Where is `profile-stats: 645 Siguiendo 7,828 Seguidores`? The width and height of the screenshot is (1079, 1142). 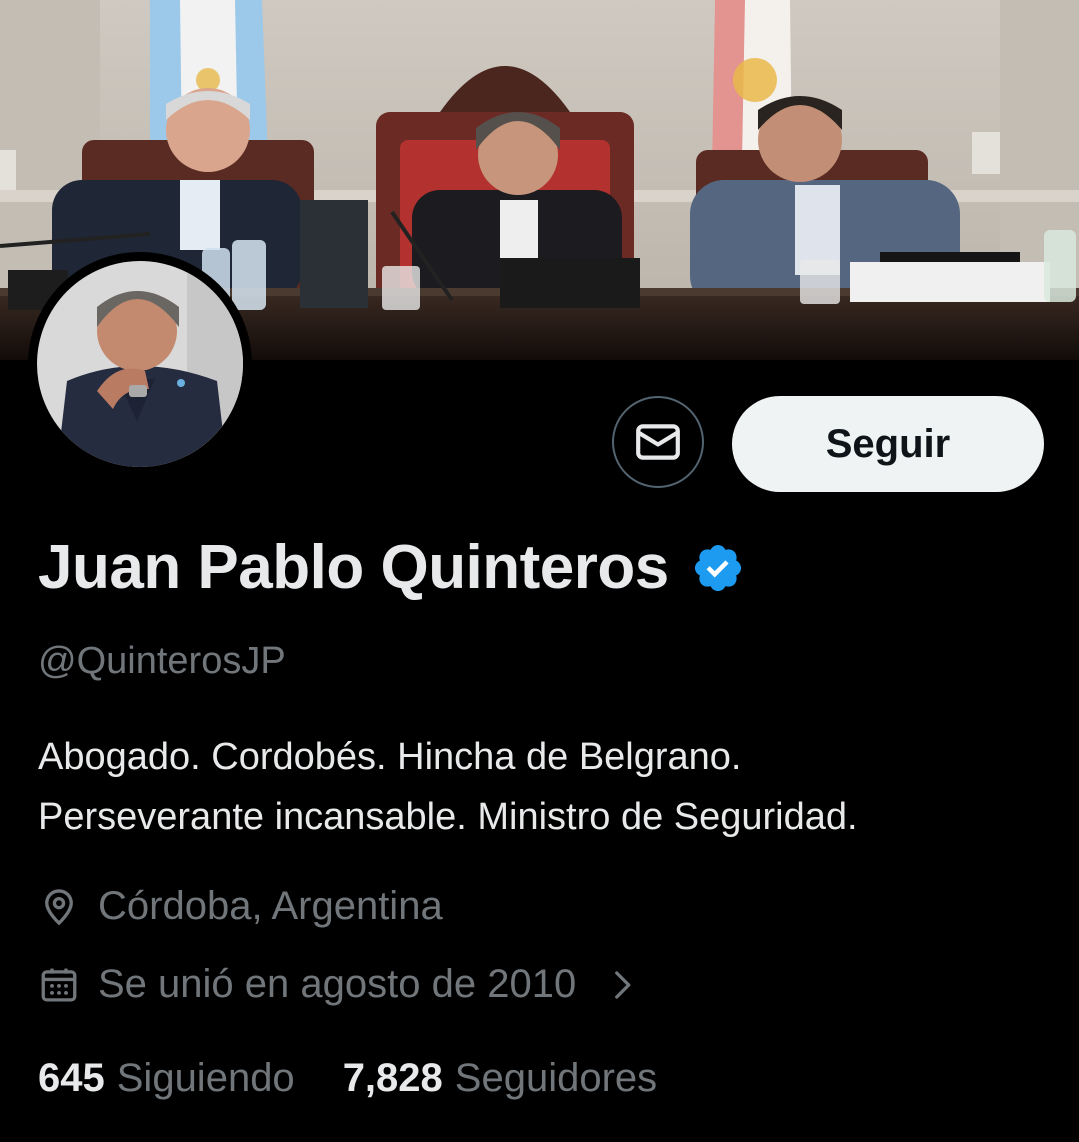
profile-stats: 645 Siguiendo 7,828 Seguidores is located at coordinates (347, 1078).